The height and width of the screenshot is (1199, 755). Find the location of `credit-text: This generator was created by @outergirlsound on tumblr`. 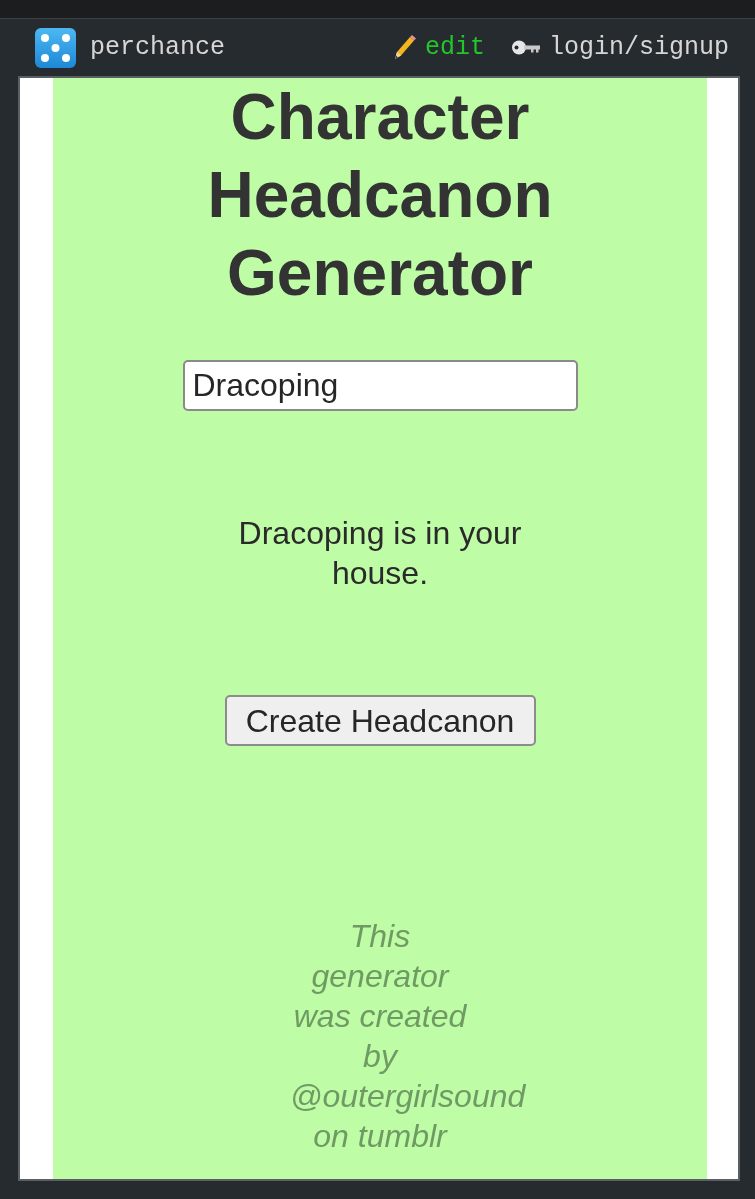

credit-text: This generator was created by @outergirlsound on tumblr is located at coordinates (408, 1036).